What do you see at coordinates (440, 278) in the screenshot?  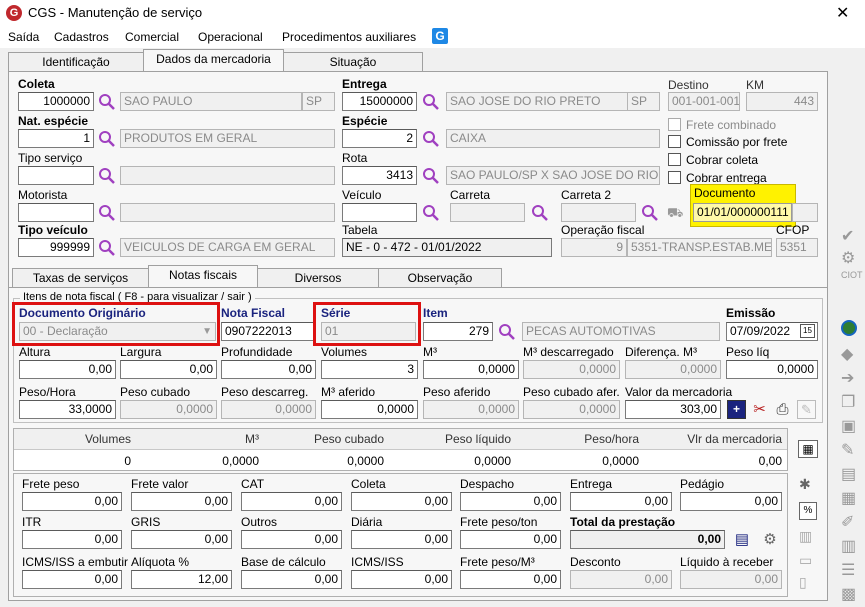 I see `tab-observacao: Observação` at bounding box center [440, 278].